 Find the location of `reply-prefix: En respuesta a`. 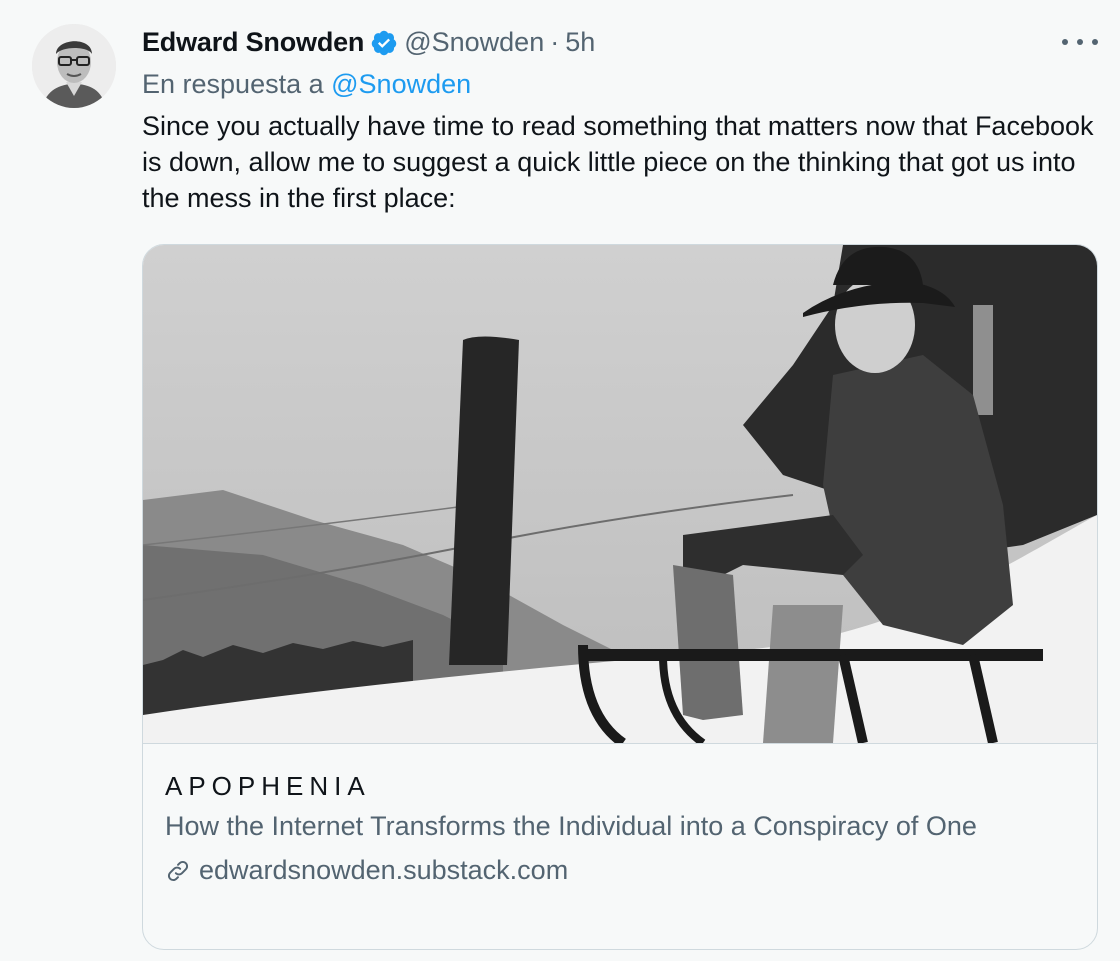

reply-prefix: En respuesta a is located at coordinates (233, 84).